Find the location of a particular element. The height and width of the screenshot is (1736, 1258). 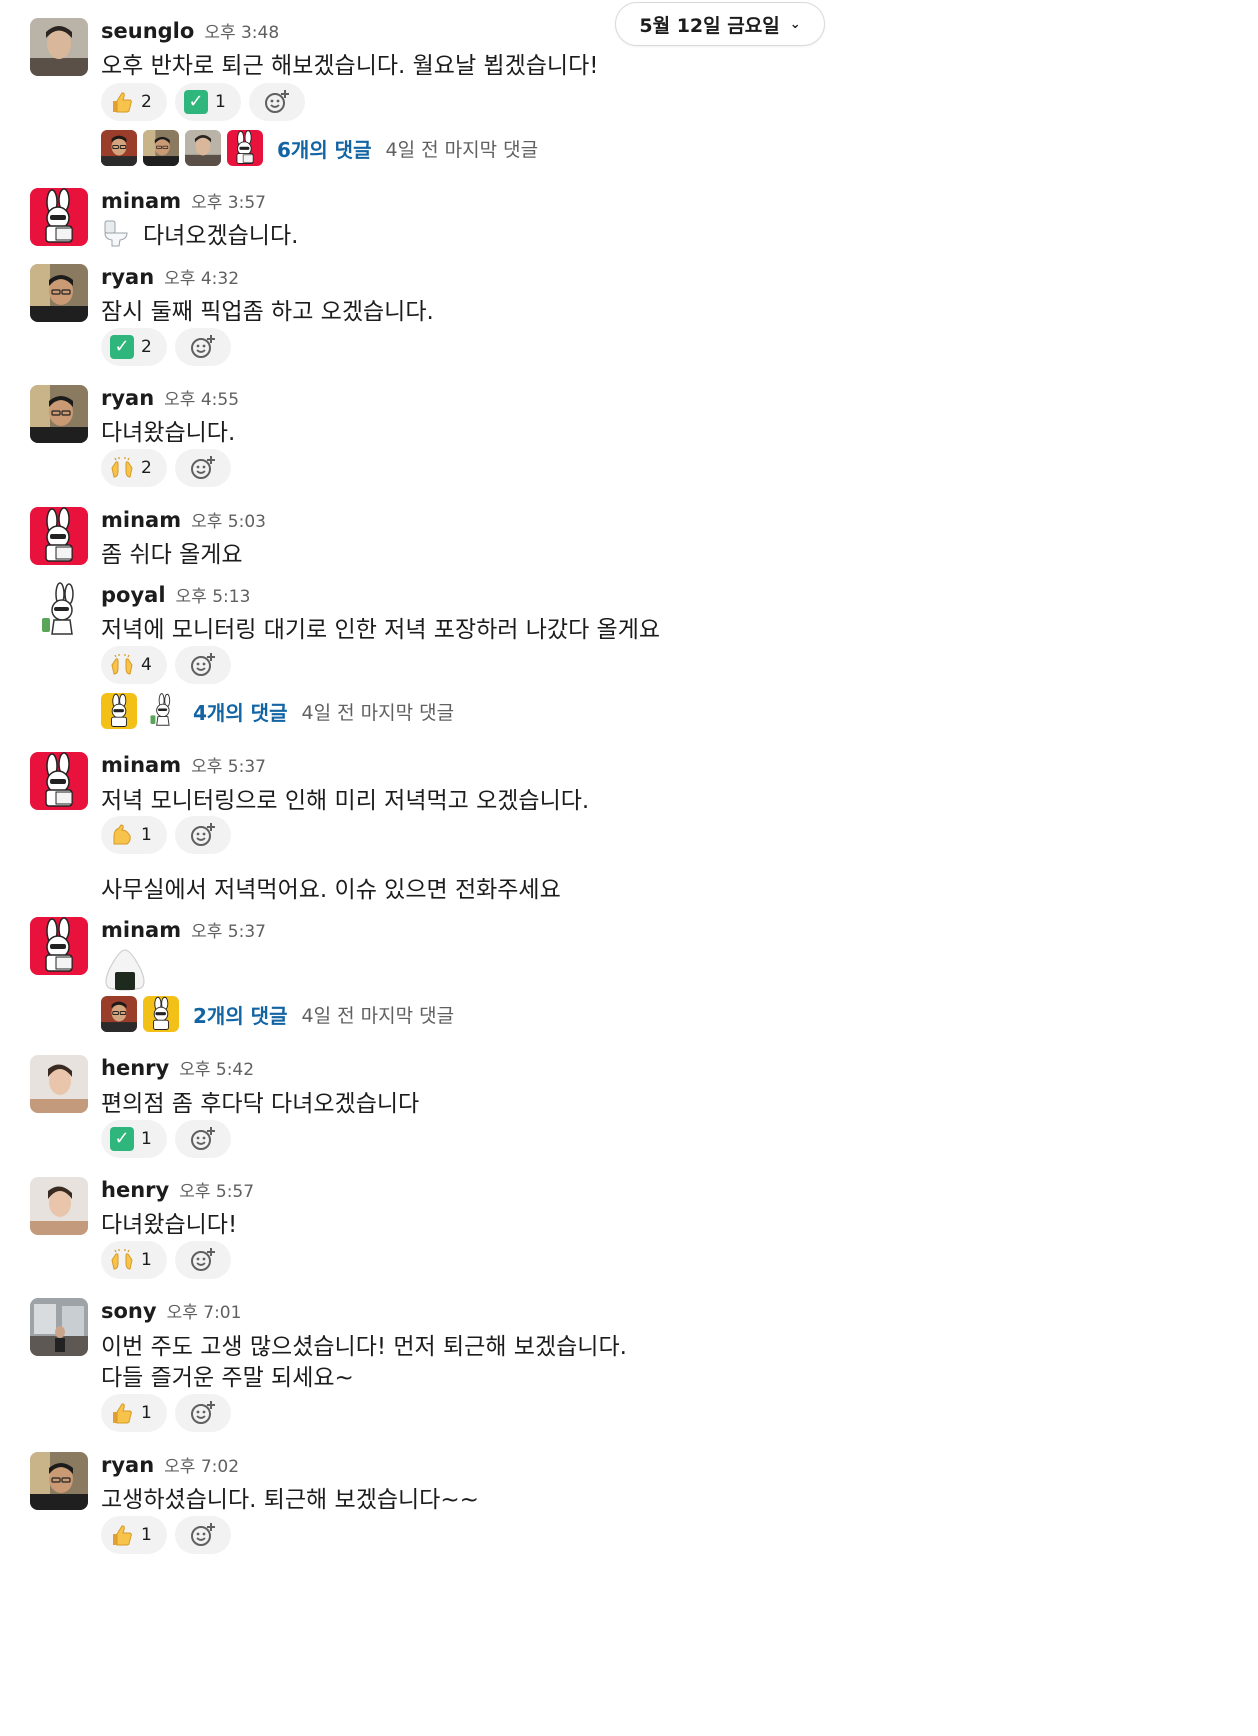

message-time: 오후 7:01 is located at coordinates (204, 1313).